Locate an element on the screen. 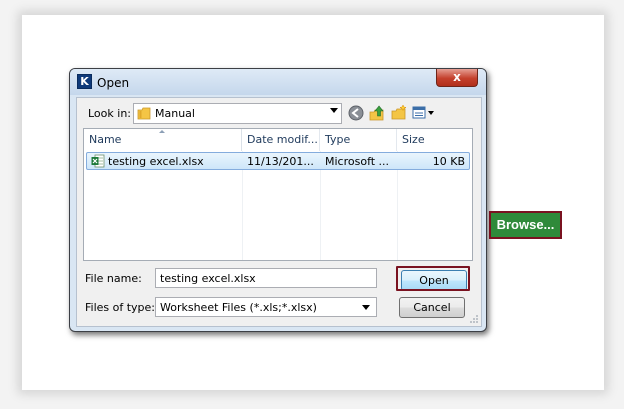 Image resolution: width=624 pixels, height=409 pixels. lookin-value: Manual is located at coordinates (175, 113).